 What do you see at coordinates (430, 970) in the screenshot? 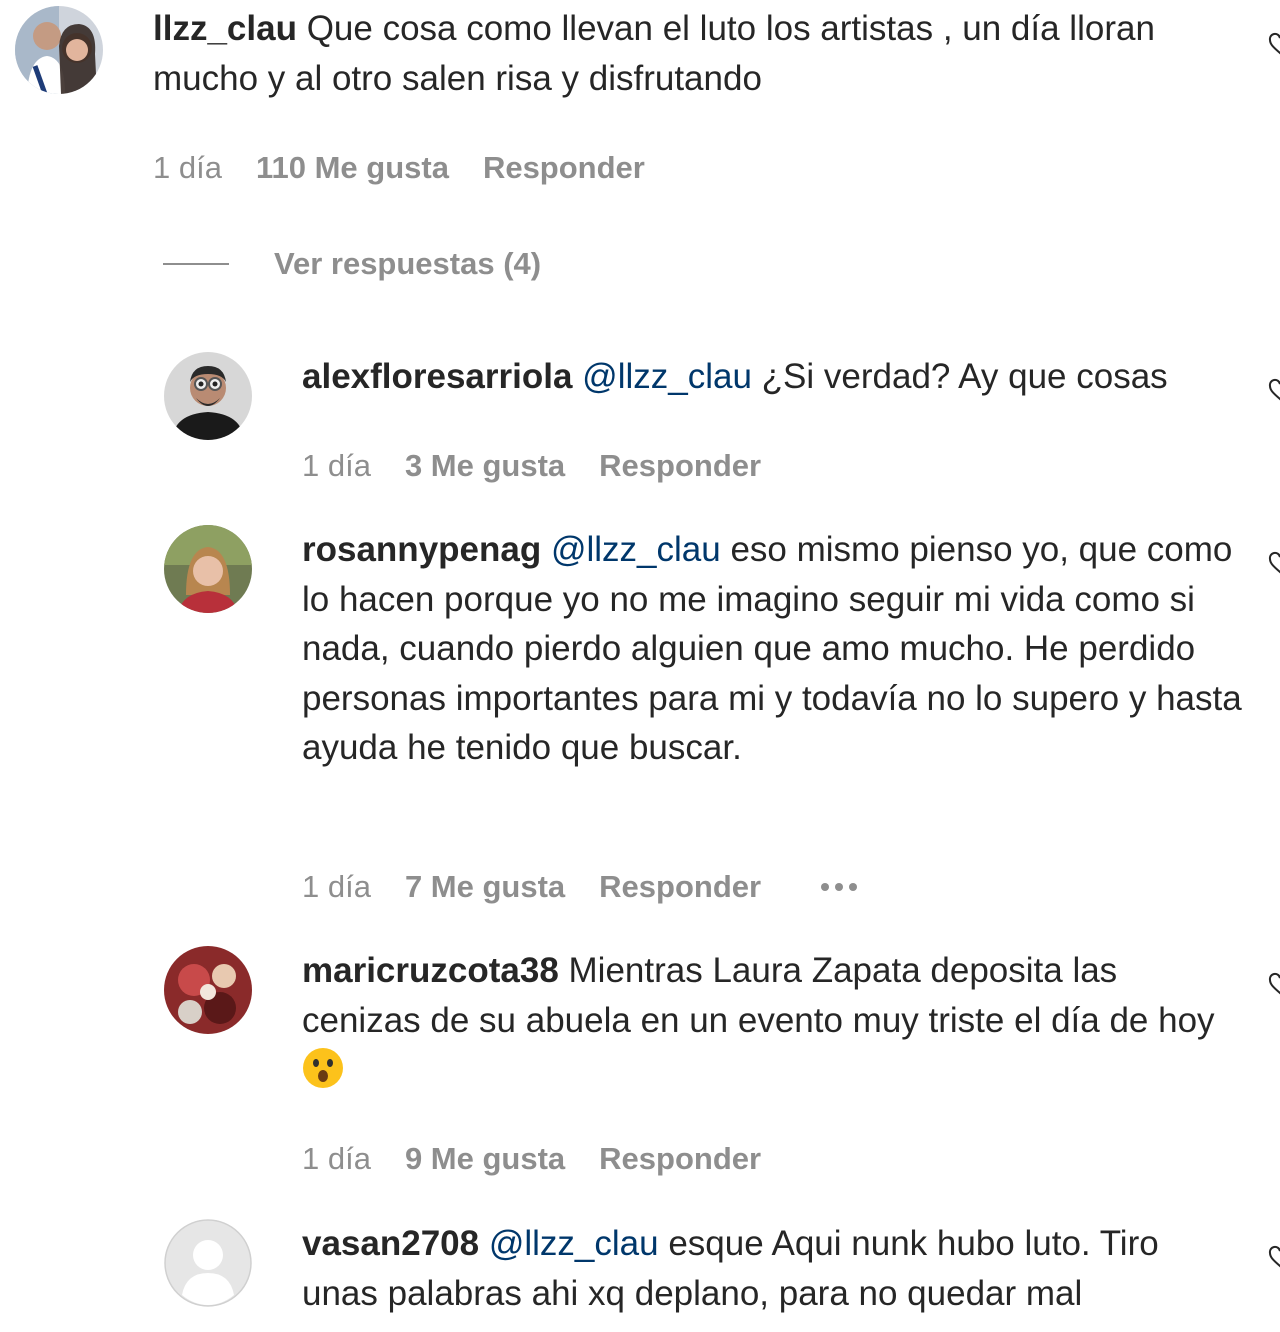
I see `comment-username: maricruzcota38` at bounding box center [430, 970].